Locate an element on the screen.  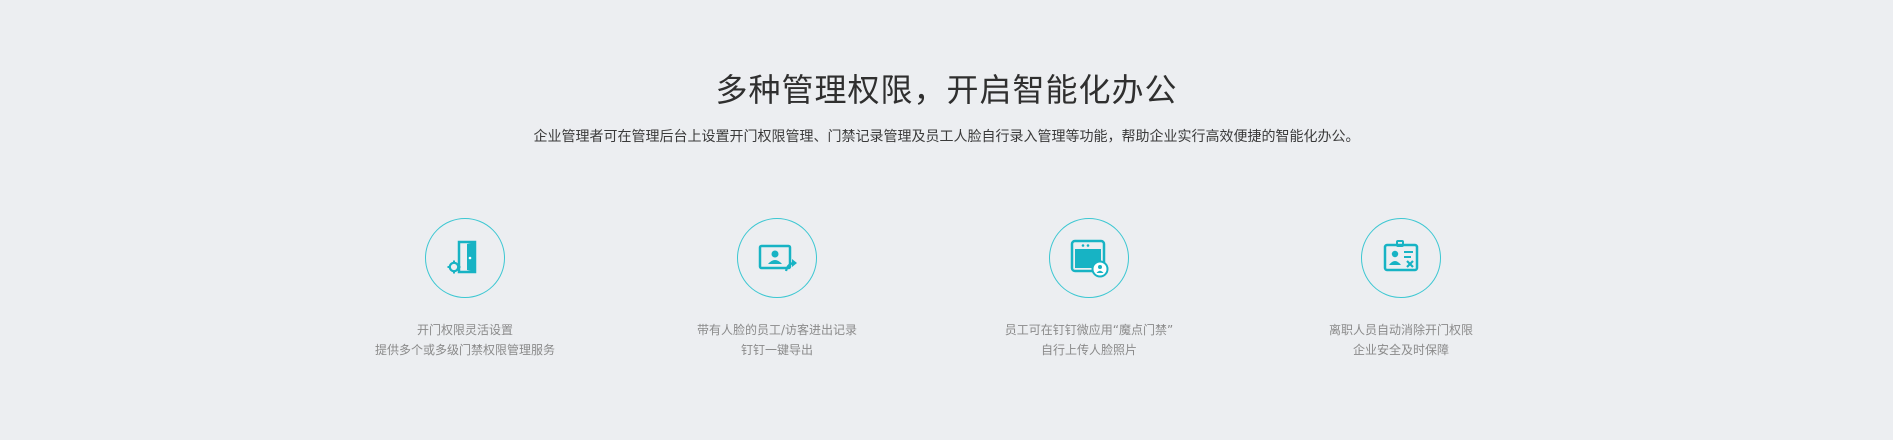
feature-title: 离职人员自动消除开门权限 is located at coordinates (1400, 330).